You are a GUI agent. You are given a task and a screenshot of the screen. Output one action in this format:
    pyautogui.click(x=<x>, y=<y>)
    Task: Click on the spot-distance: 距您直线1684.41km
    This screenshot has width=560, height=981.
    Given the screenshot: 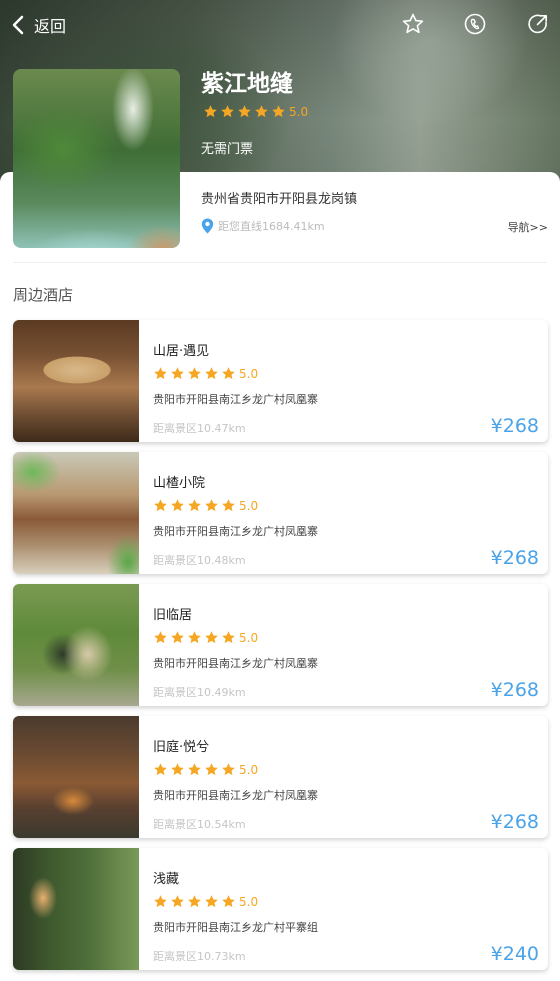 What is the action you would take?
    pyautogui.click(x=263, y=226)
    